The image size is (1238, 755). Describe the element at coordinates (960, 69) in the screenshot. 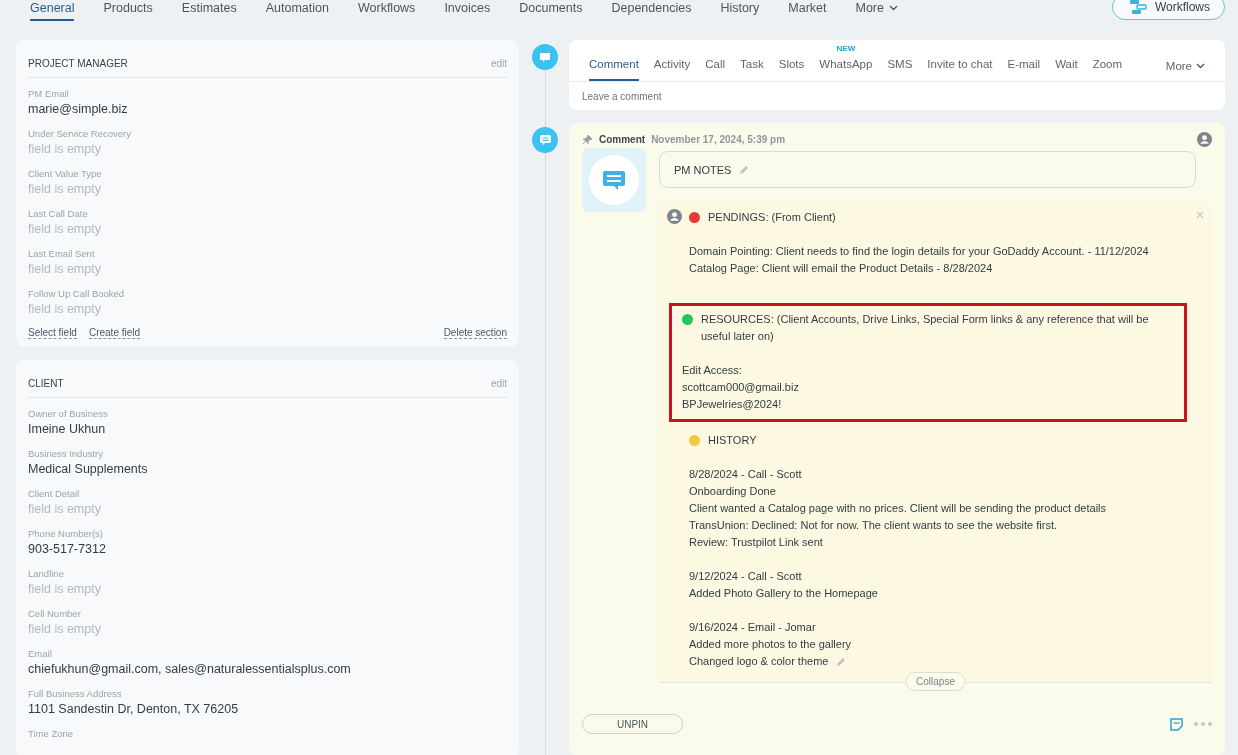

I see `composer-tab: Invite to chat` at that location.